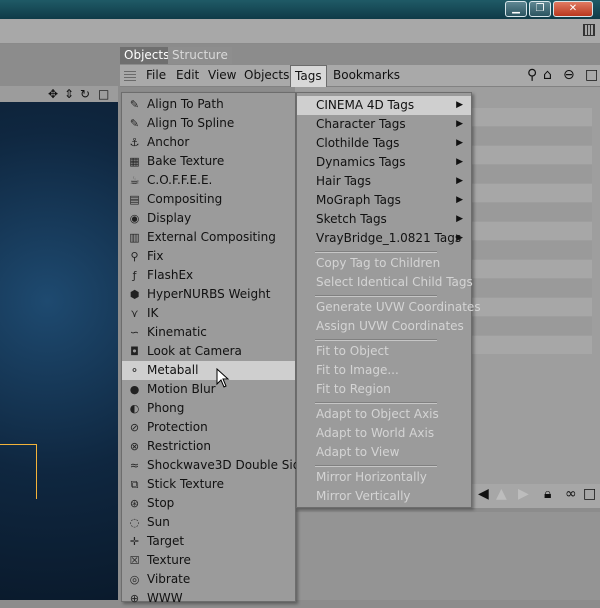 This screenshot has width=600, height=608. What do you see at coordinates (208, 199) in the screenshot?
I see `menu-item-compositing: ▤ Compositing` at bounding box center [208, 199].